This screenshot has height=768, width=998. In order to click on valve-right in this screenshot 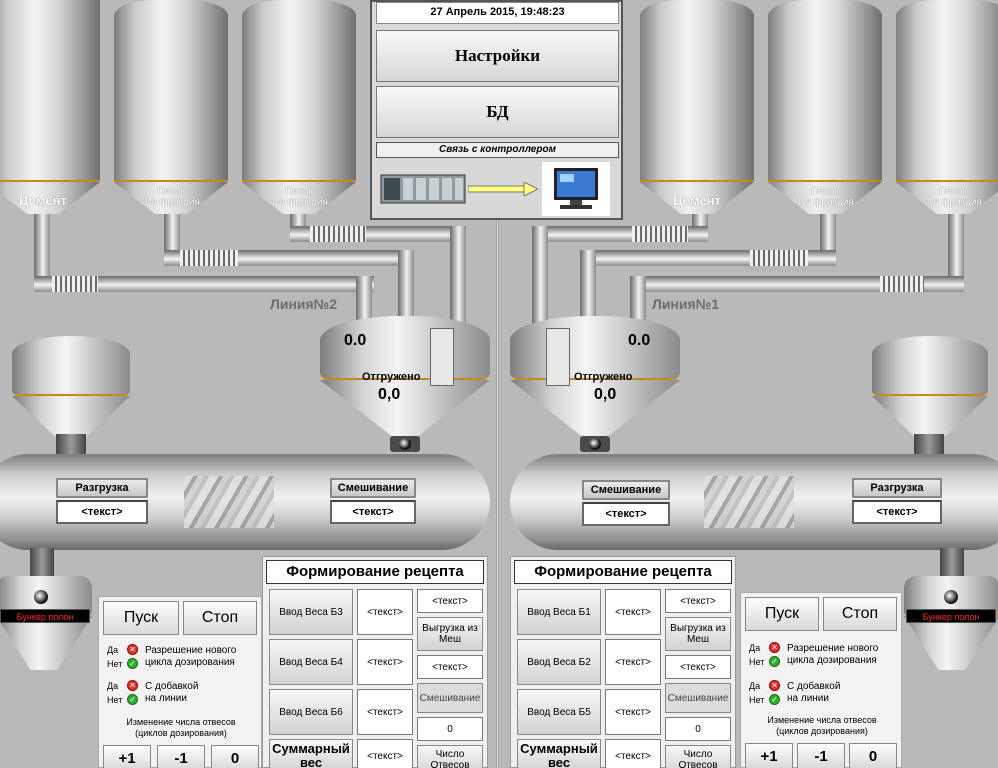, I will do `click(595, 444)`.